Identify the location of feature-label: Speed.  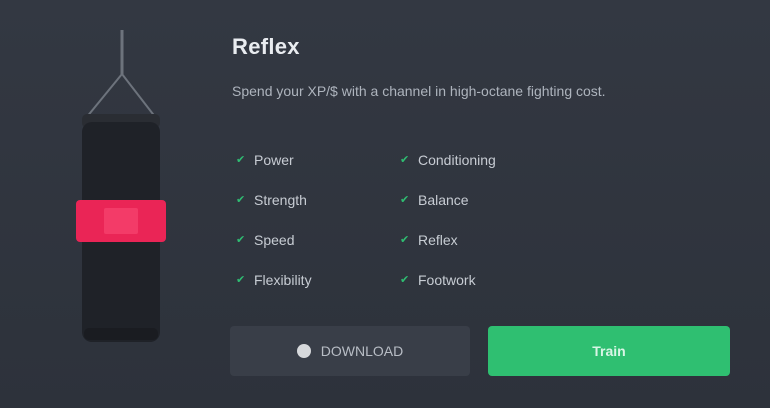
(274, 240).